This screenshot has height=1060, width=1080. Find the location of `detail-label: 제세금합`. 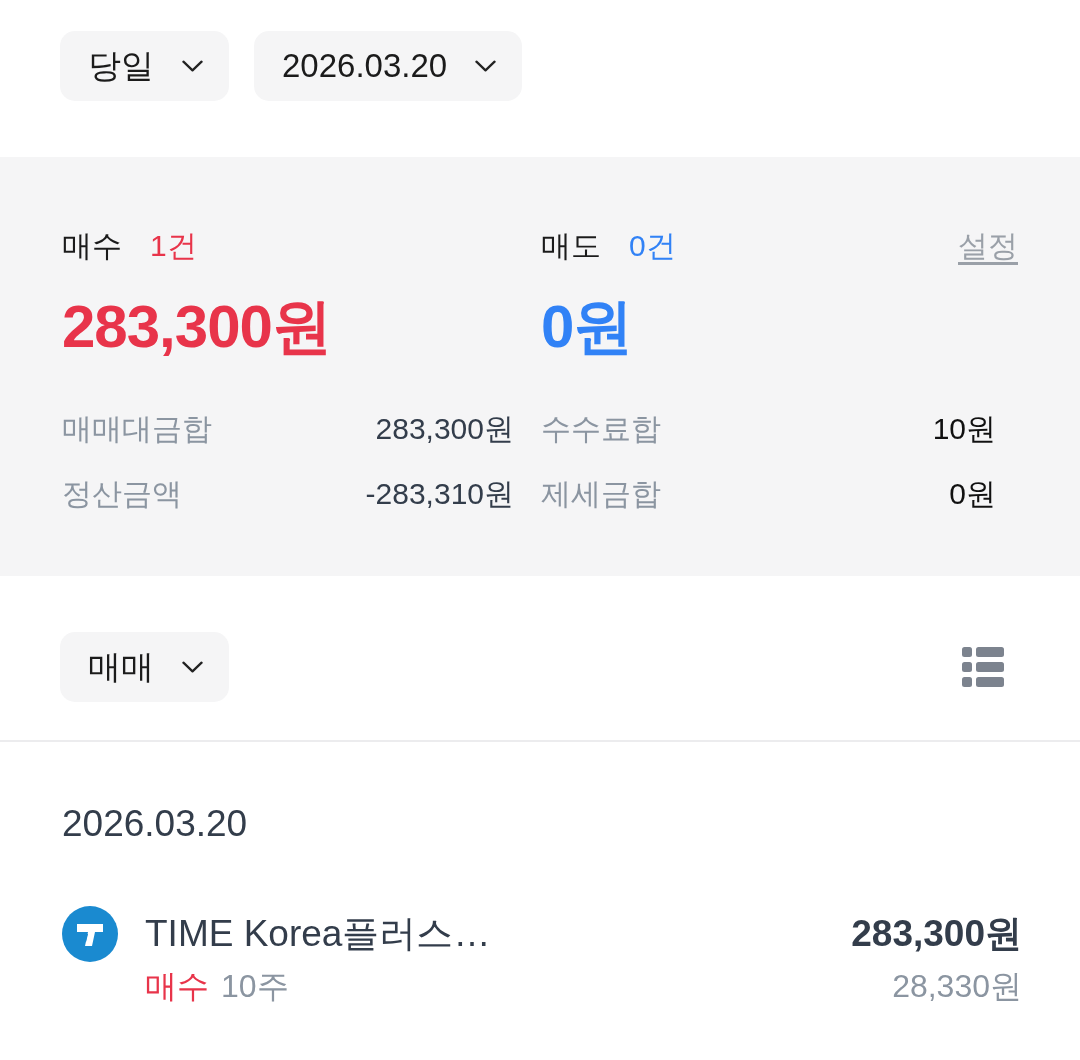

detail-label: 제세금합 is located at coordinates (601, 493).